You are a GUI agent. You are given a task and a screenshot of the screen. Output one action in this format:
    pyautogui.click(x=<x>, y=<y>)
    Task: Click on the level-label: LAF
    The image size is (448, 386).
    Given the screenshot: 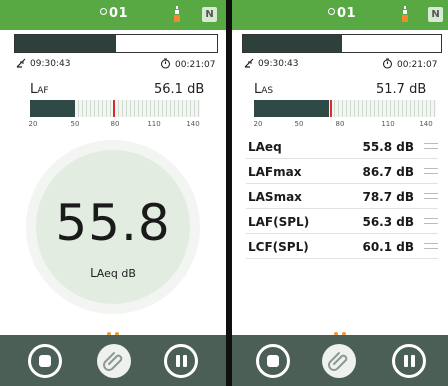 What is the action you would take?
    pyautogui.click(x=39, y=89)
    